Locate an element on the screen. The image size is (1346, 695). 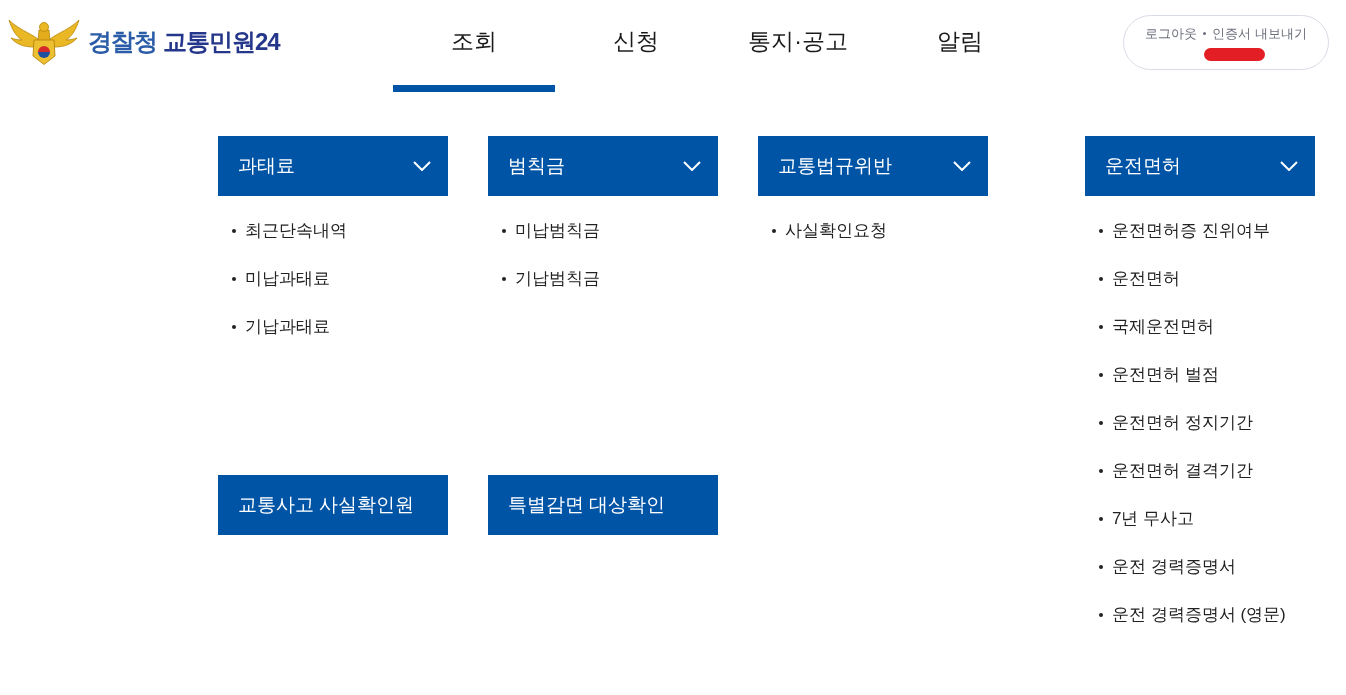
service-name: 교통민원24 is located at coordinates (221, 42).